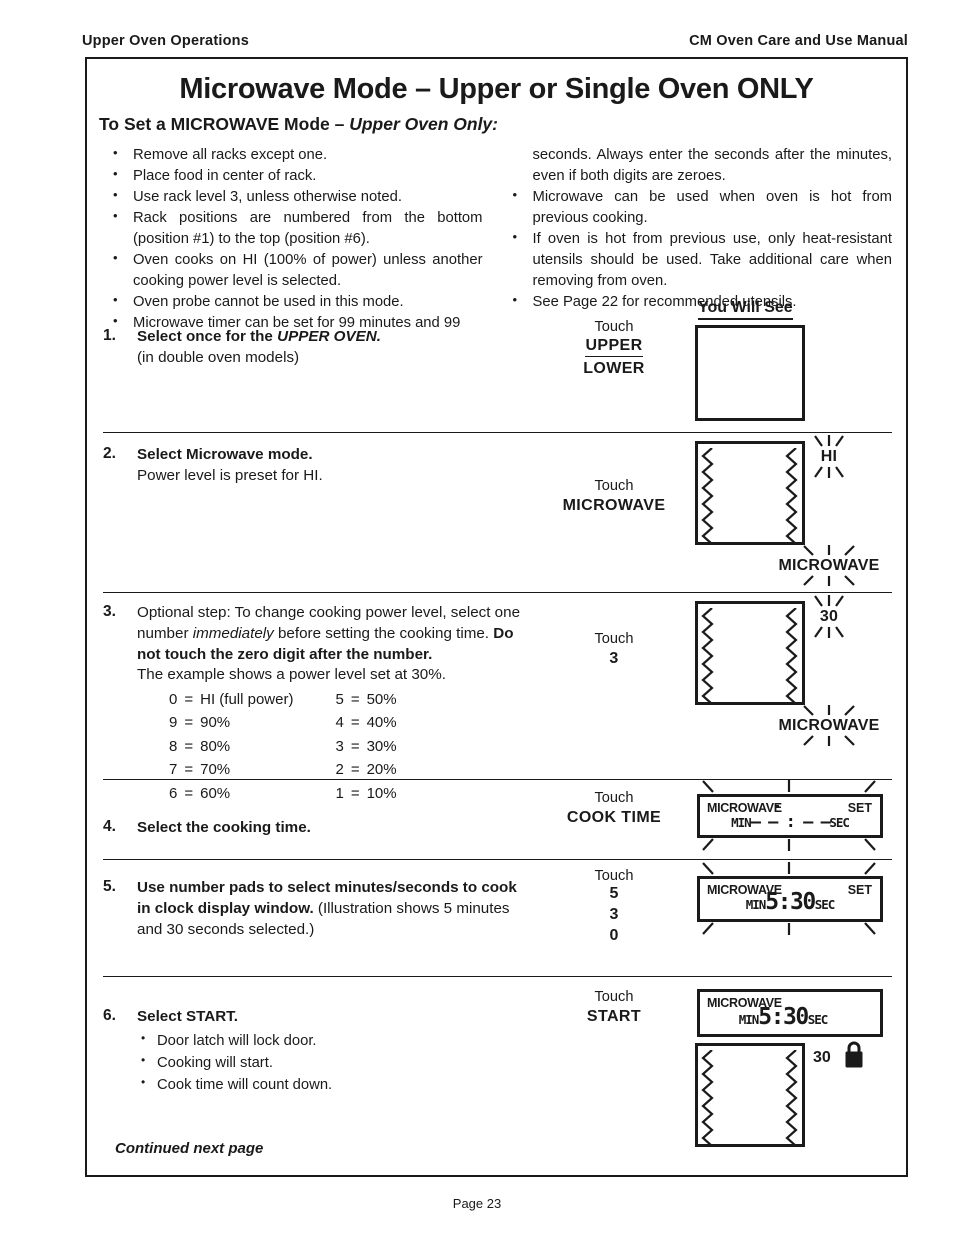 The height and width of the screenshot is (1235, 954). Describe the element at coordinates (331, 828) in the screenshot. I see `step-body: Select the cooking time.` at that location.